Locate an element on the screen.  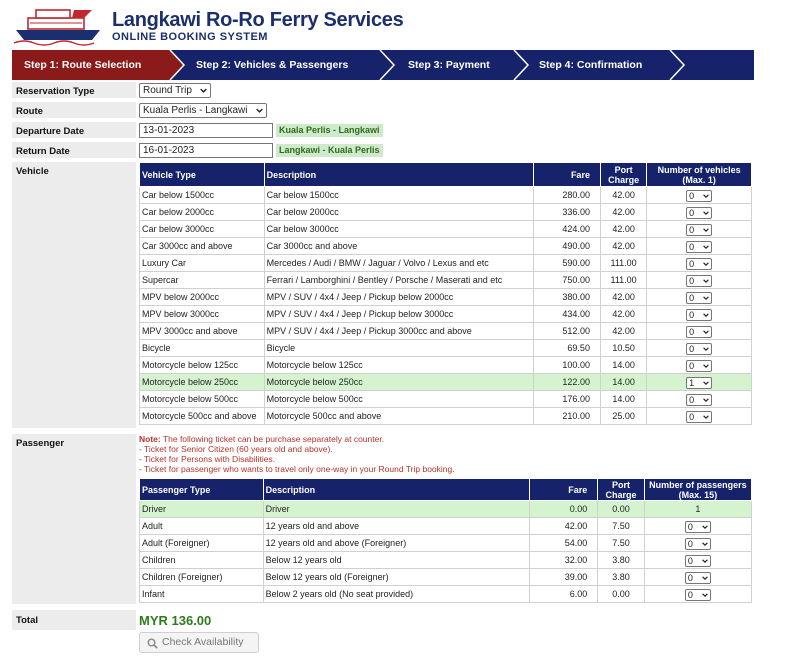
table-row: Children Below 12 years old 32.00 3.80 0 is located at coordinates (446, 560).